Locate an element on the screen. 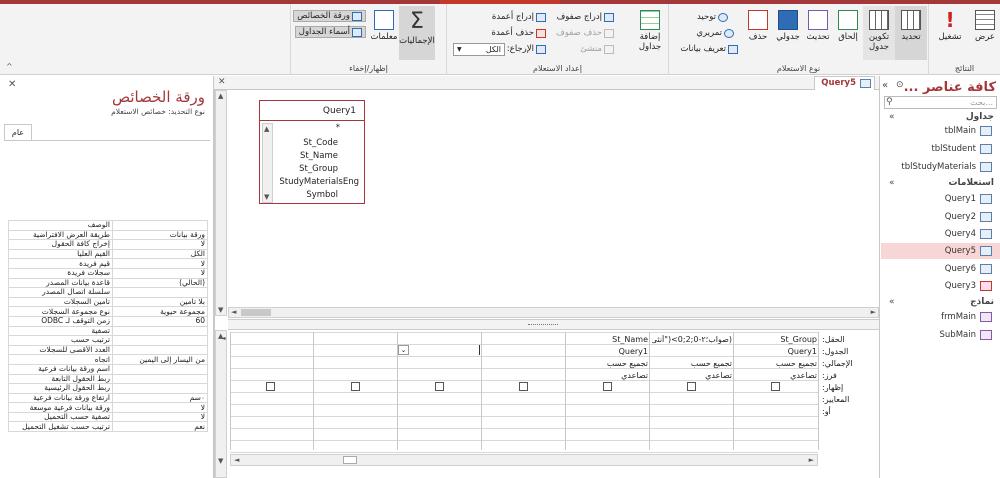 The image size is (1000, 478). grid-cell-field: St_Name is located at coordinates (630, 339).